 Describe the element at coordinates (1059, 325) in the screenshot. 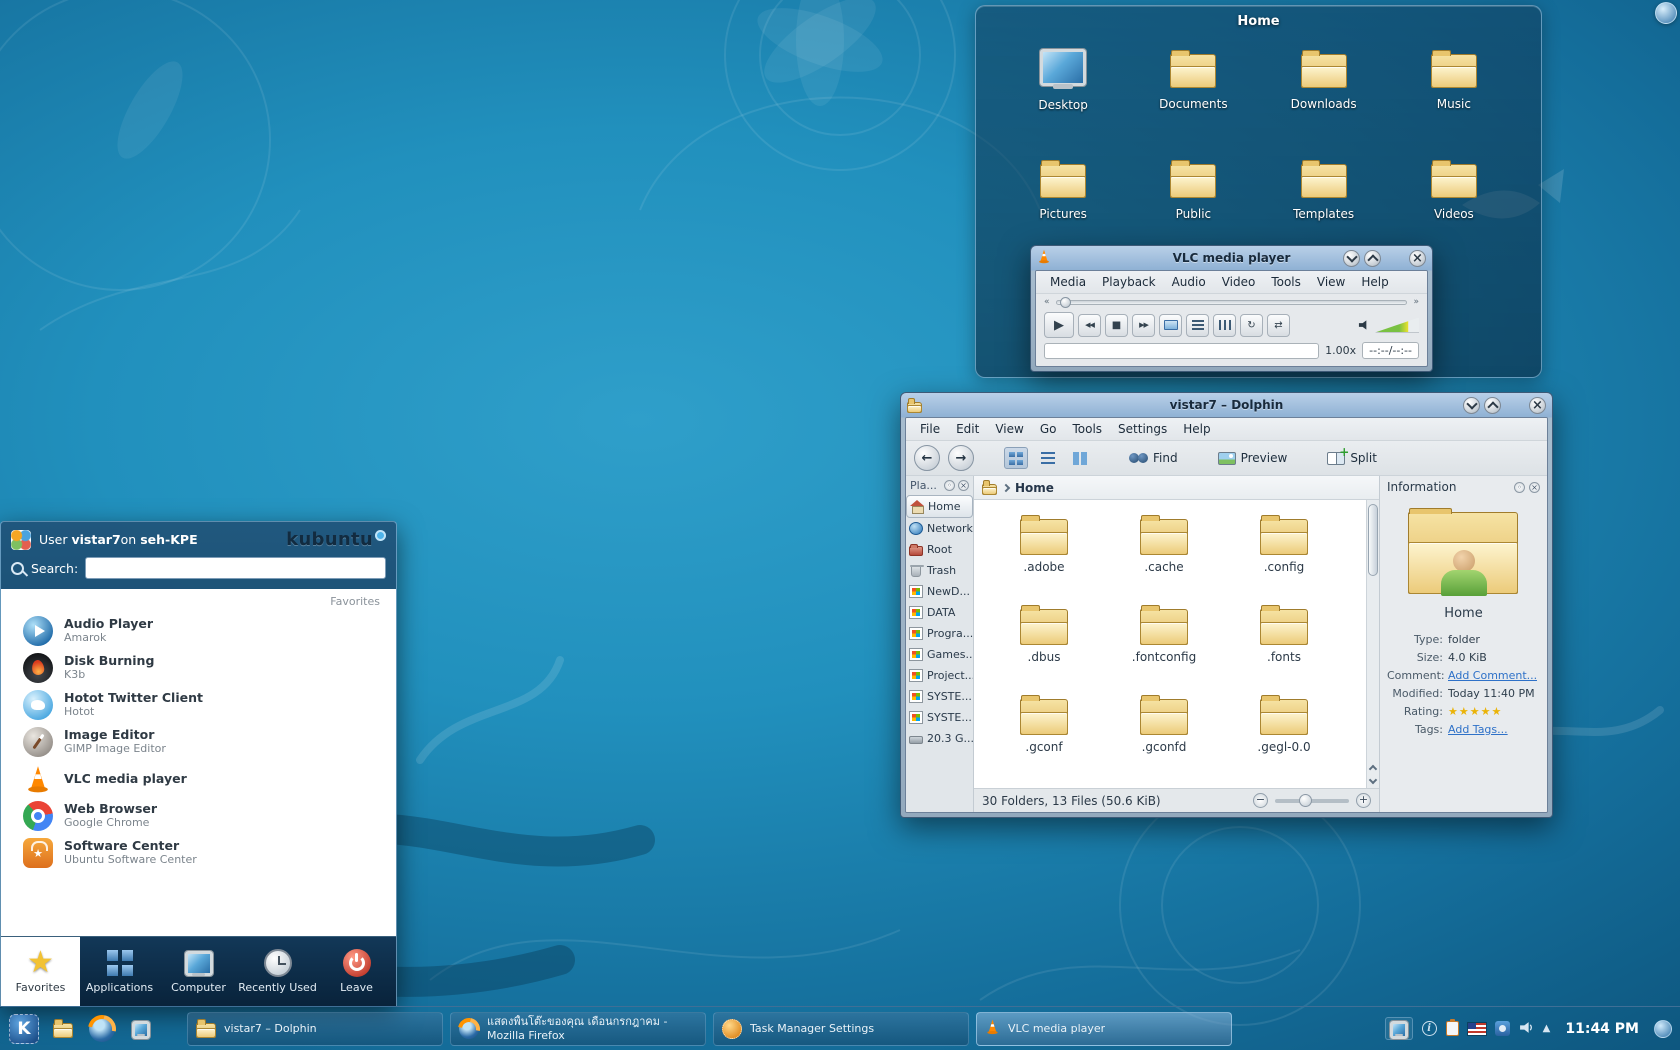

I see `play-button: ▶` at that location.